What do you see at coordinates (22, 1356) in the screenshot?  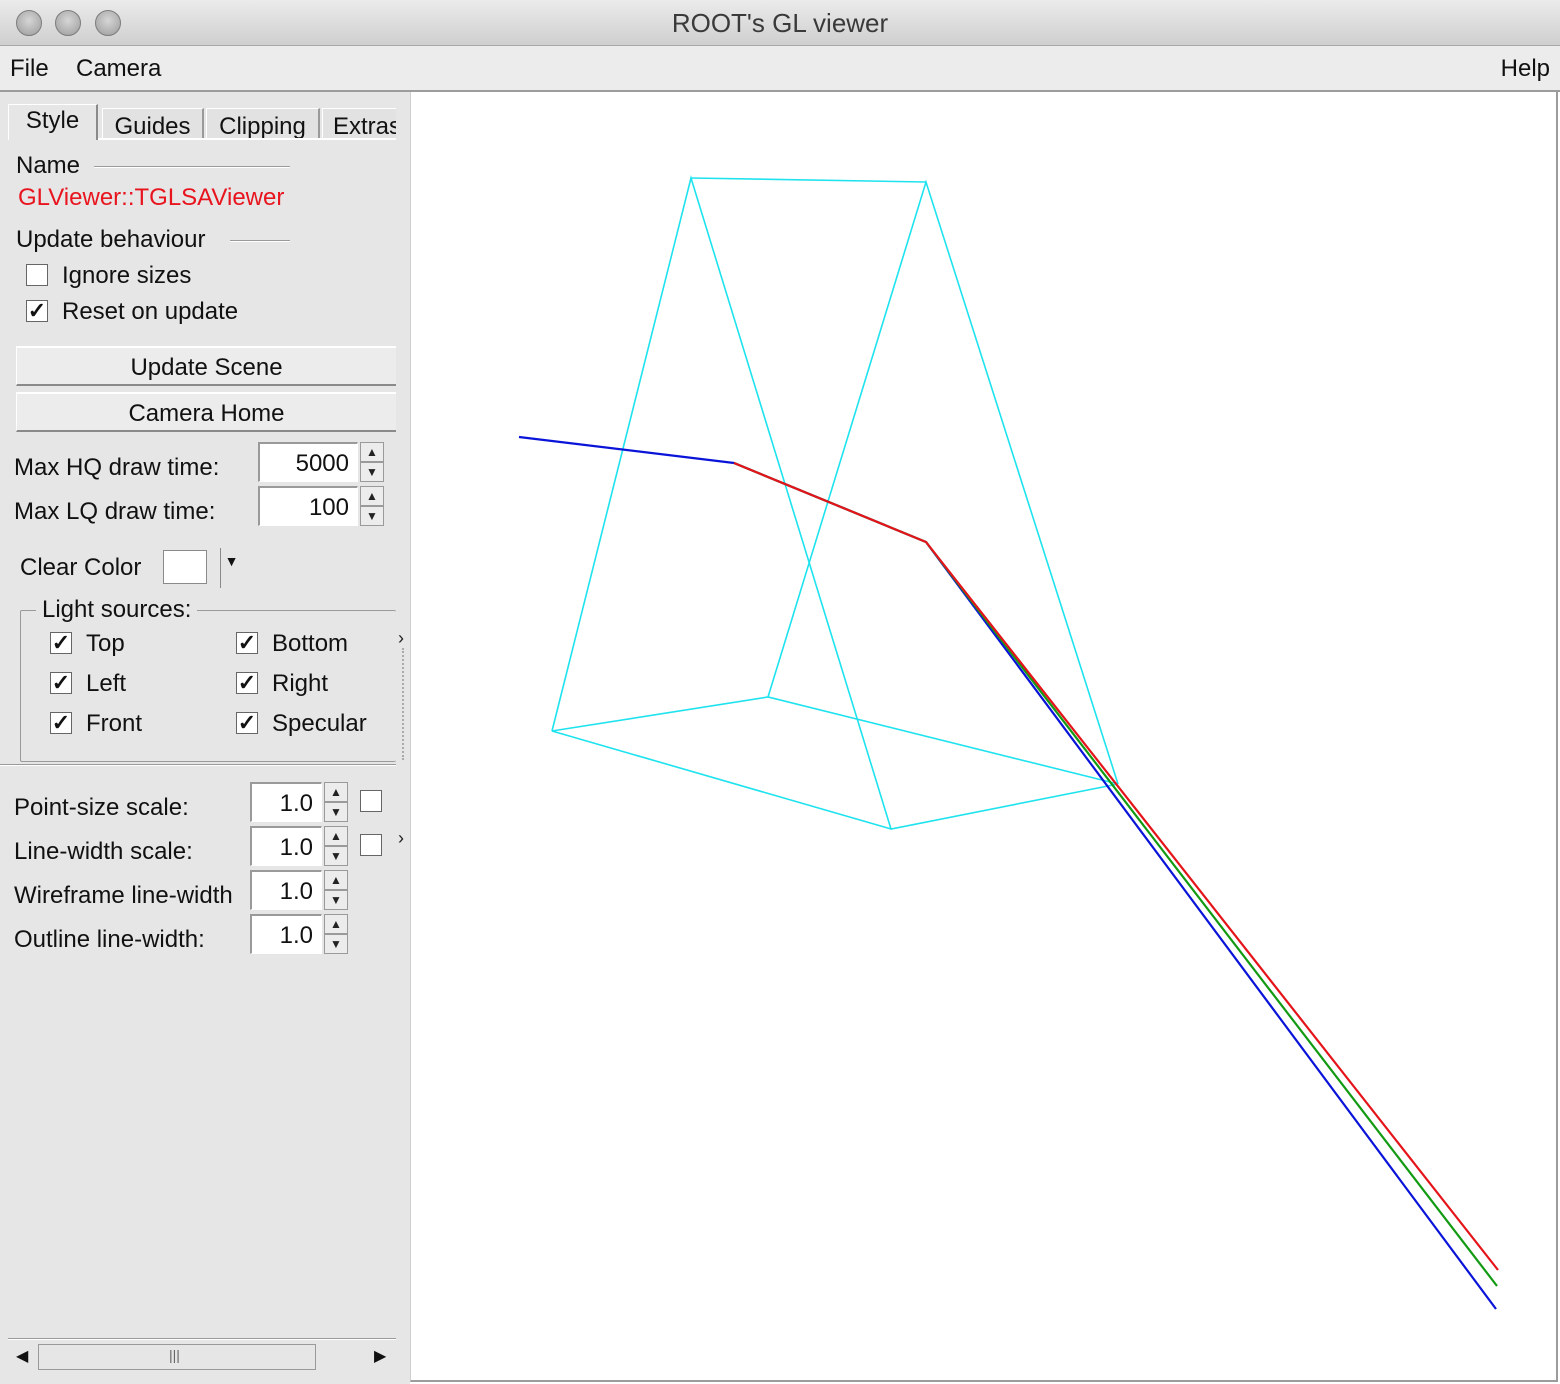 I see `scroll-left-arrow-icon: ◀` at bounding box center [22, 1356].